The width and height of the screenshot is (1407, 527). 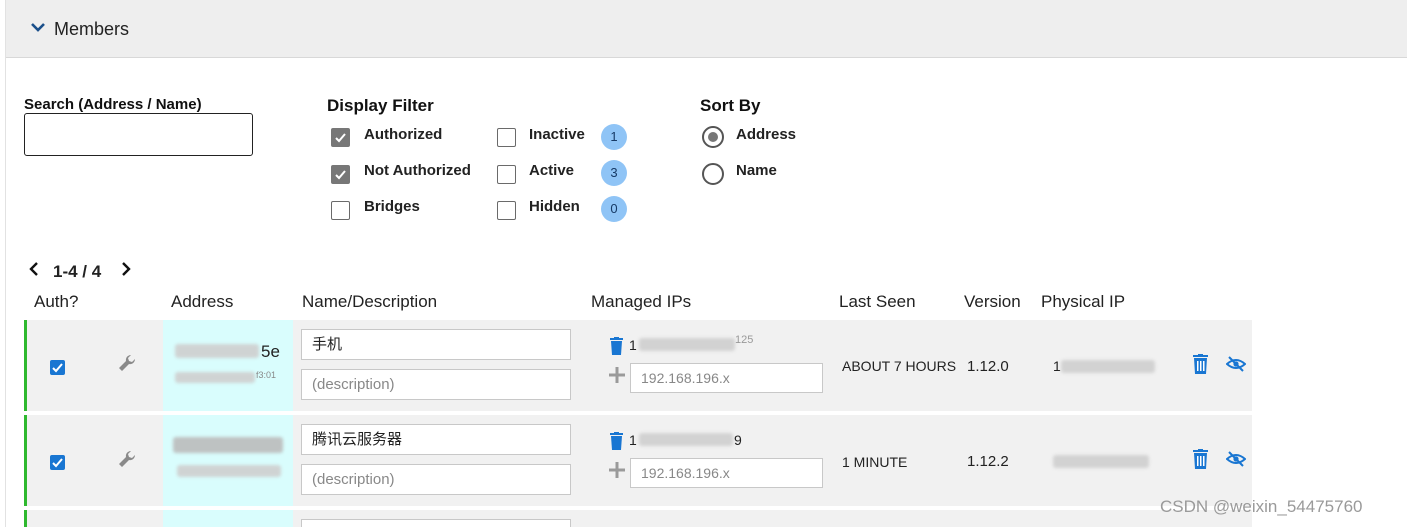 What do you see at coordinates (730, 105) in the screenshot?
I see `sort-by-title: Sort By` at bounding box center [730, 105].